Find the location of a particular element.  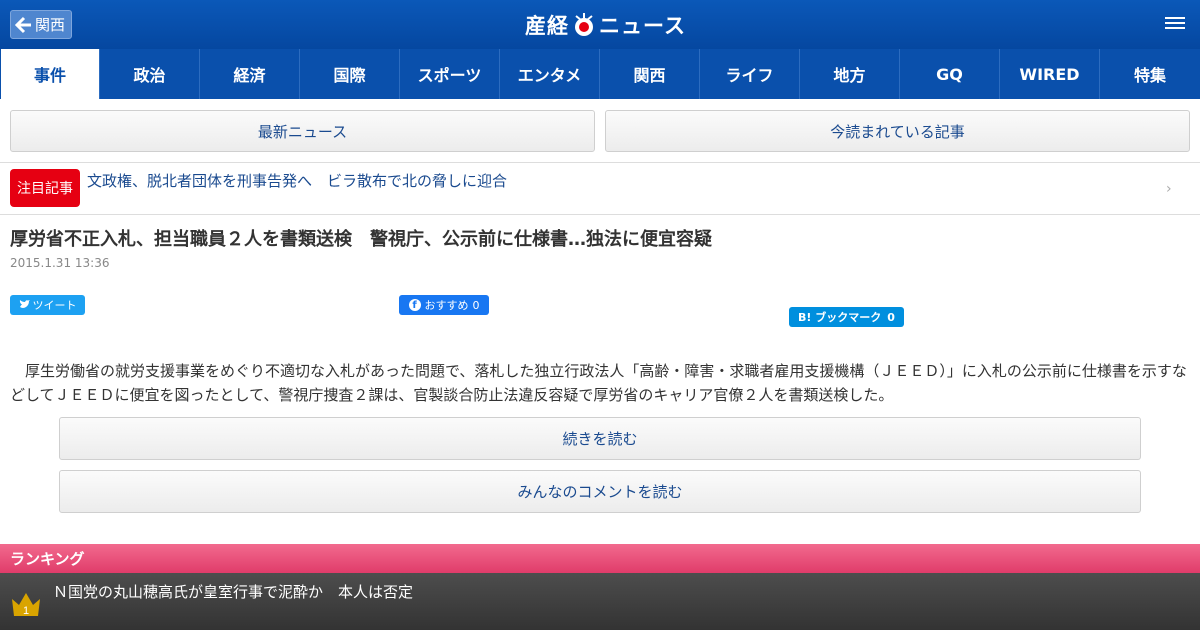

hatena-label: B! ブックマーク is located at coordinates (840, 317).